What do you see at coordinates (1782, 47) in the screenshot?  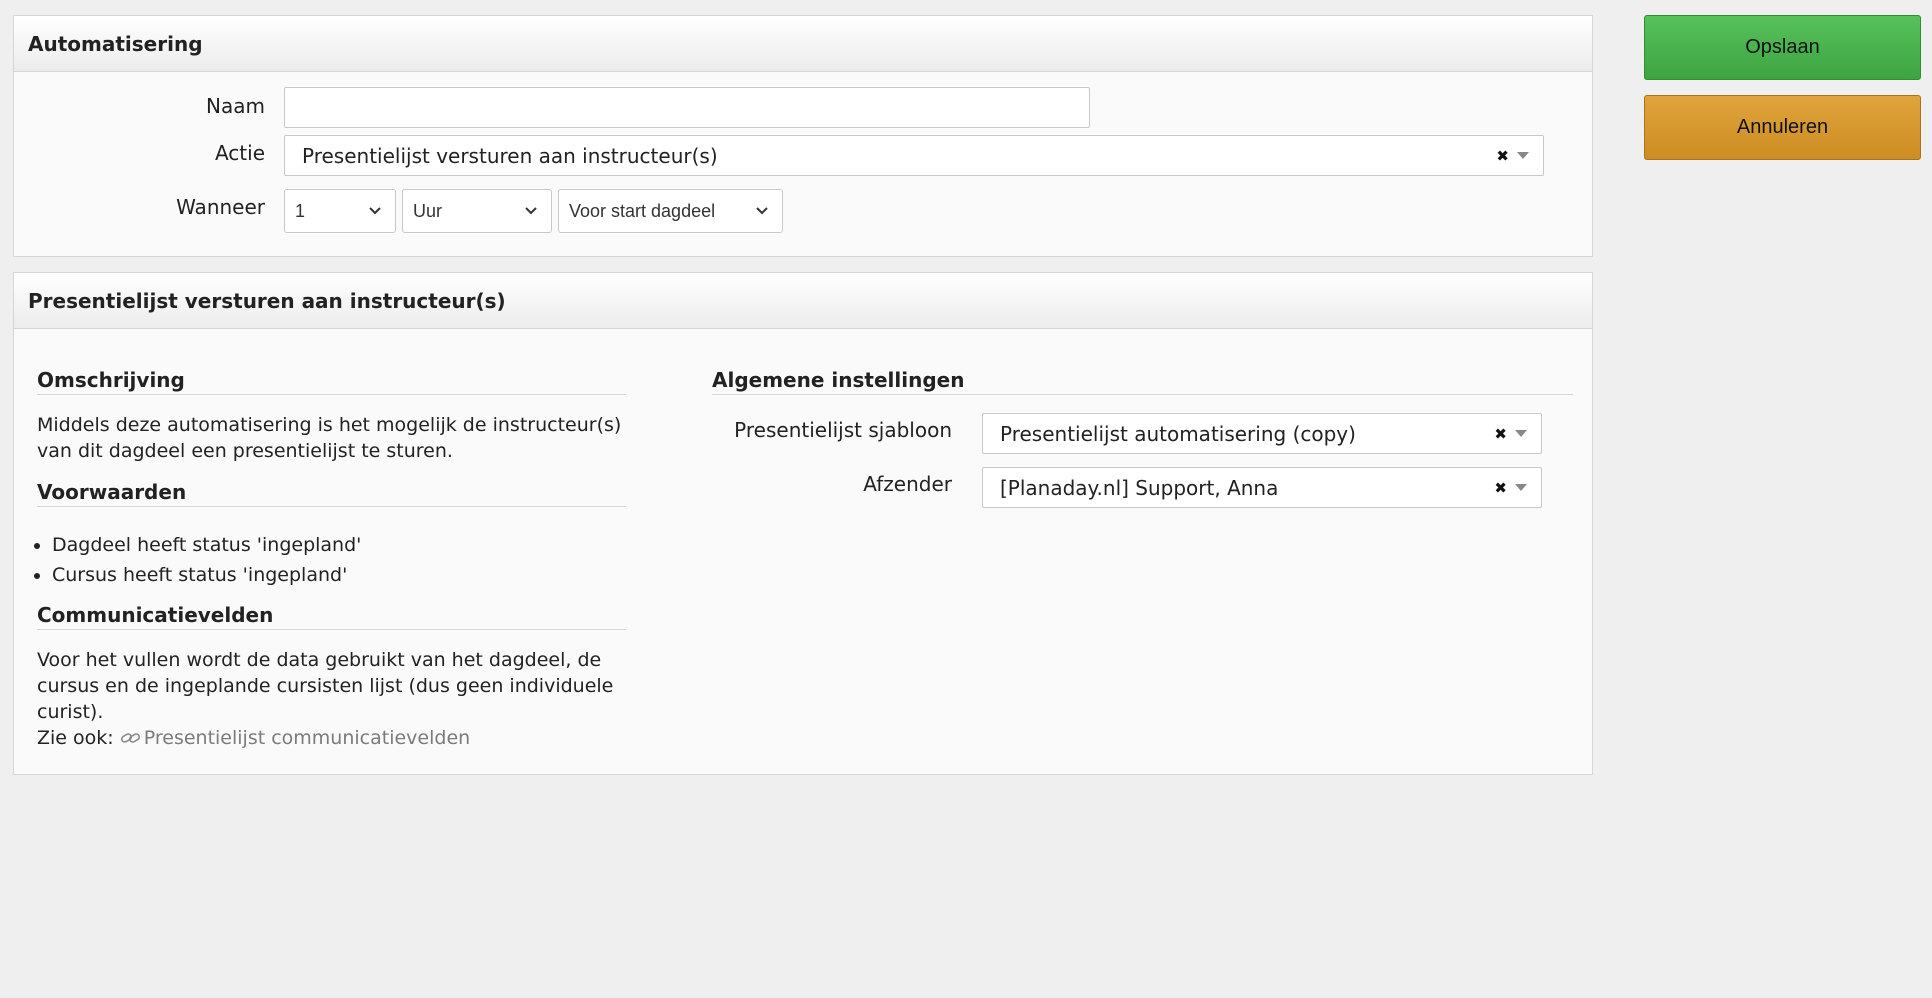 I see `save-button: Opslaan` at bounding box center [1782, 47].